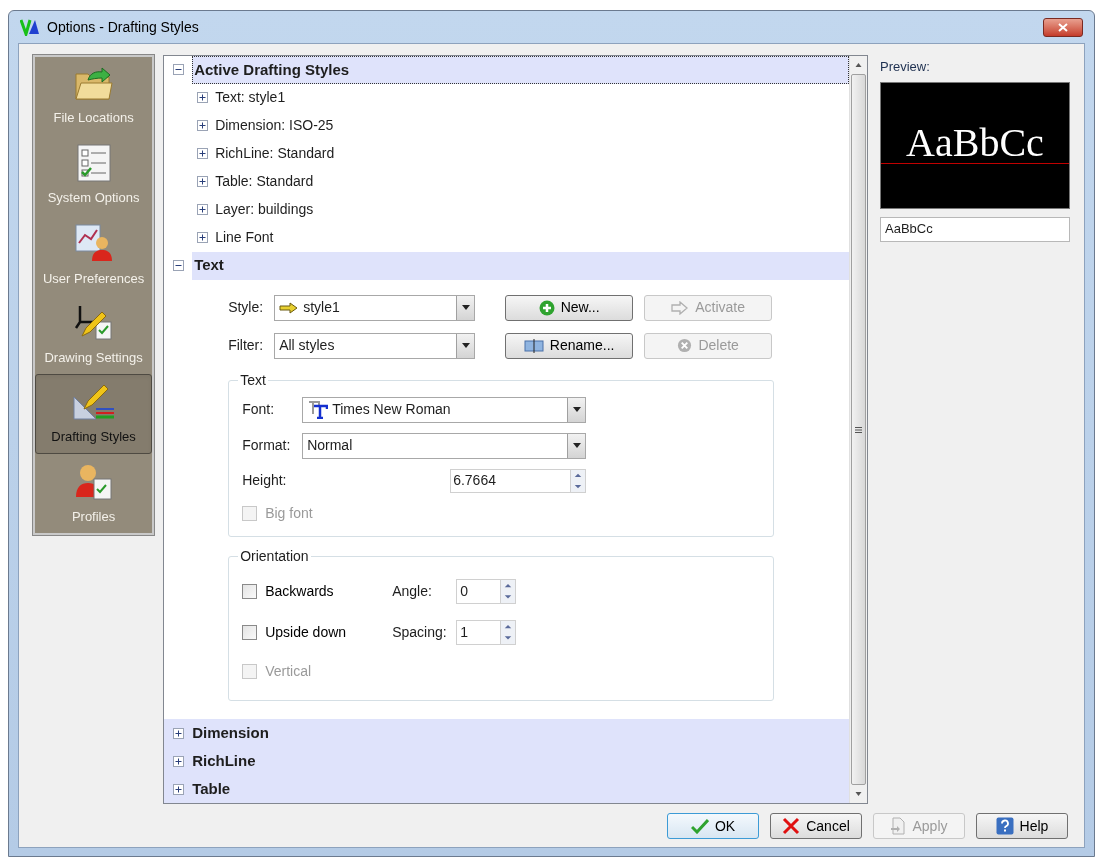 This screenshot has width=1103, height=865. I want to click on tree-item: RichLine: Standard, so click(275, 154).